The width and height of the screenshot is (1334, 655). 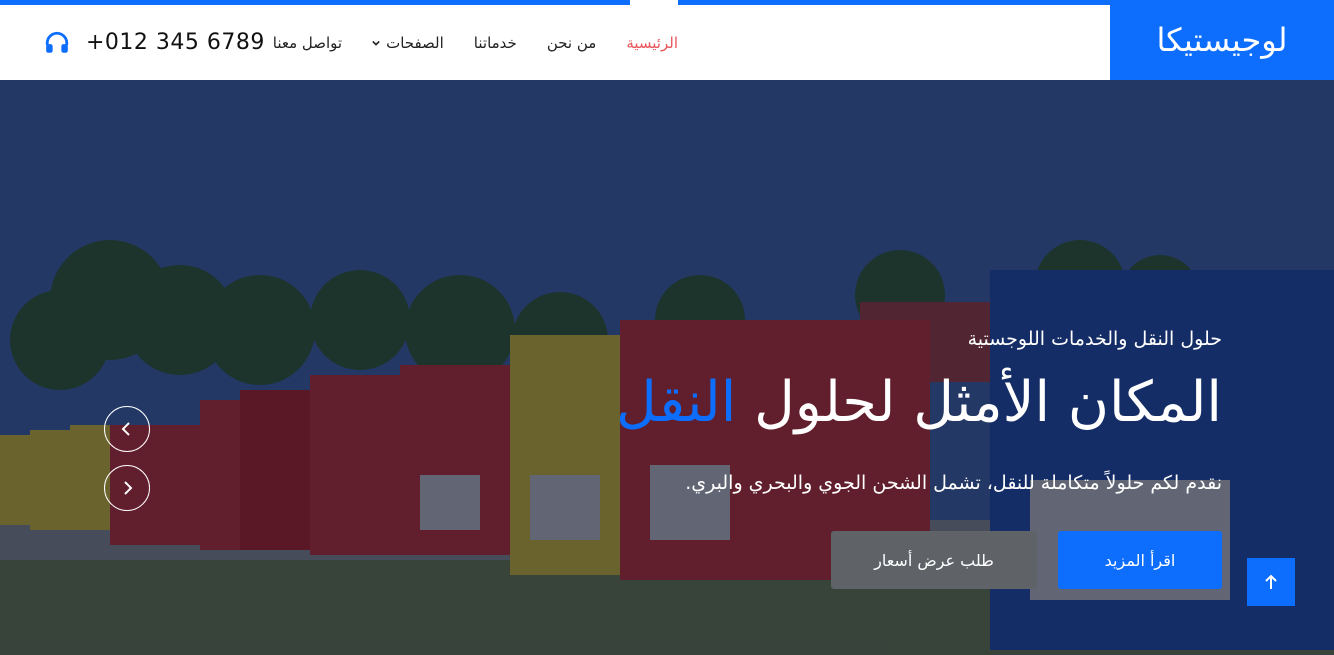 I want to click on arrow-up-icon, so click(x=1271, y=581).